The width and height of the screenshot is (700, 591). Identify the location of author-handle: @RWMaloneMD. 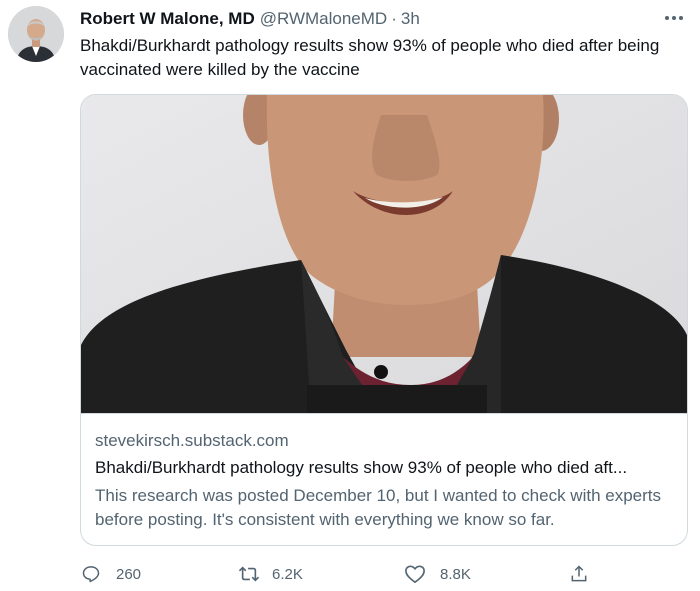
(323, 19).